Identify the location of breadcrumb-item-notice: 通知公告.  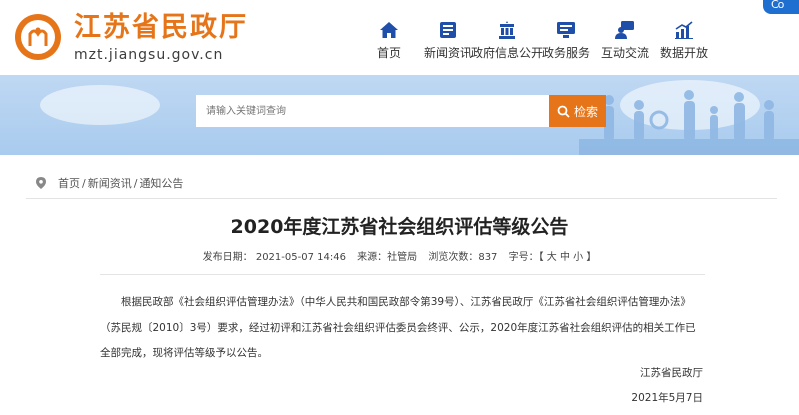
(161, 183).